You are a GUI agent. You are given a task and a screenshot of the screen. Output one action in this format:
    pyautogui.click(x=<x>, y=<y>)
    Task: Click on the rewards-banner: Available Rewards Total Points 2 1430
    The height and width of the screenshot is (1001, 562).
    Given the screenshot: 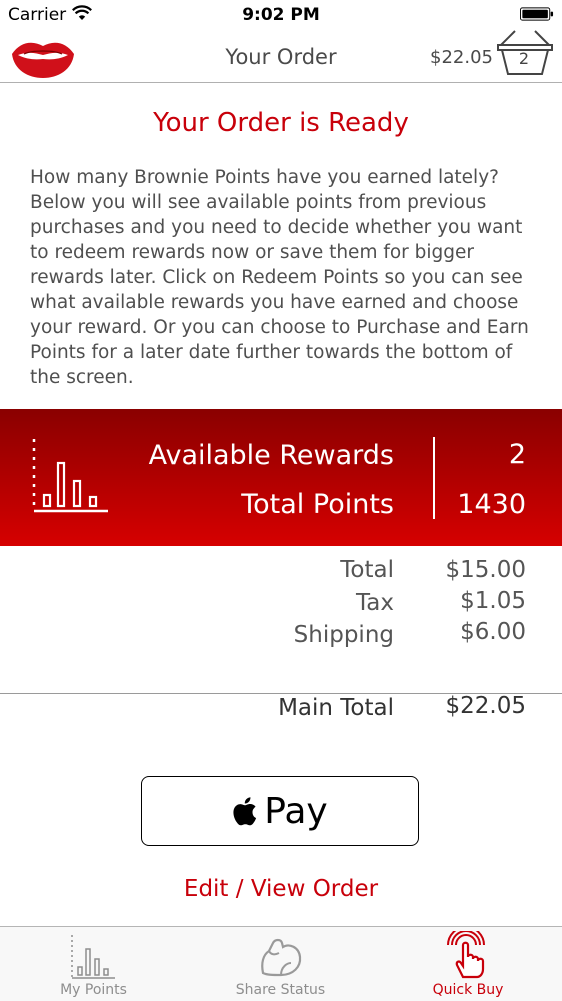 What is the action you would take?
    pyautogui.click(x=281, y=477)
    